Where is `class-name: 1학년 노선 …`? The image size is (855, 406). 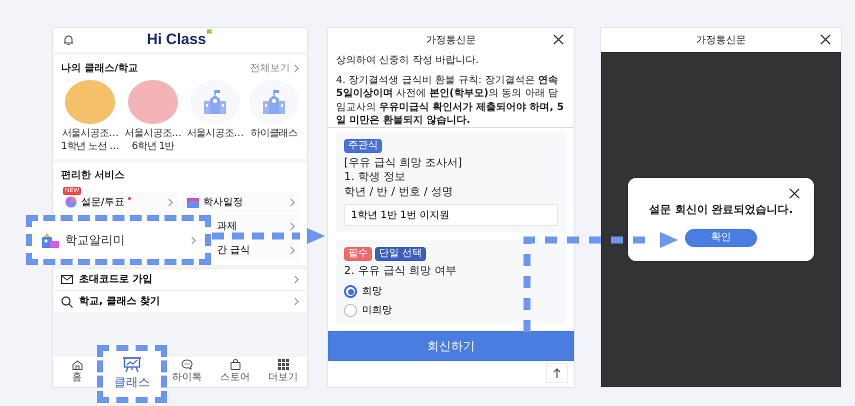
class-name: 1학년 노선 … is located at coordinates (90, 146).